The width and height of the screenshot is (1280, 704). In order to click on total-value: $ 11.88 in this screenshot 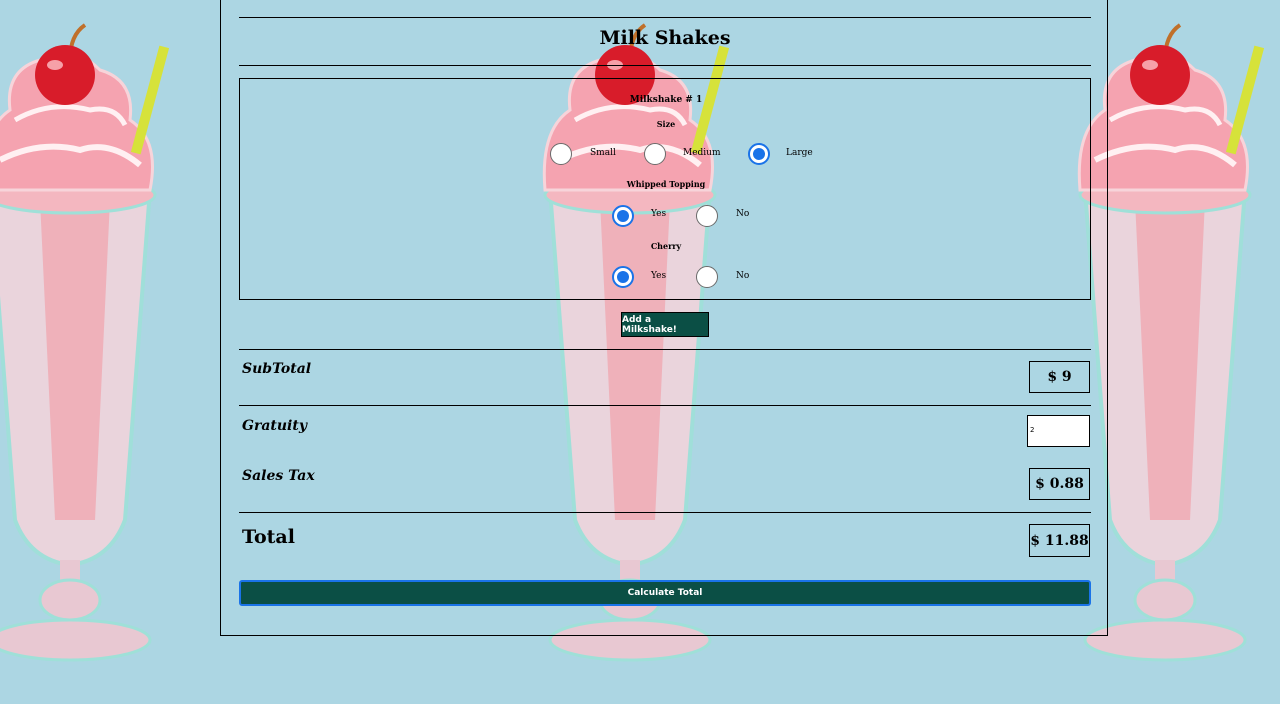, I will do `click(1059, 540)`.